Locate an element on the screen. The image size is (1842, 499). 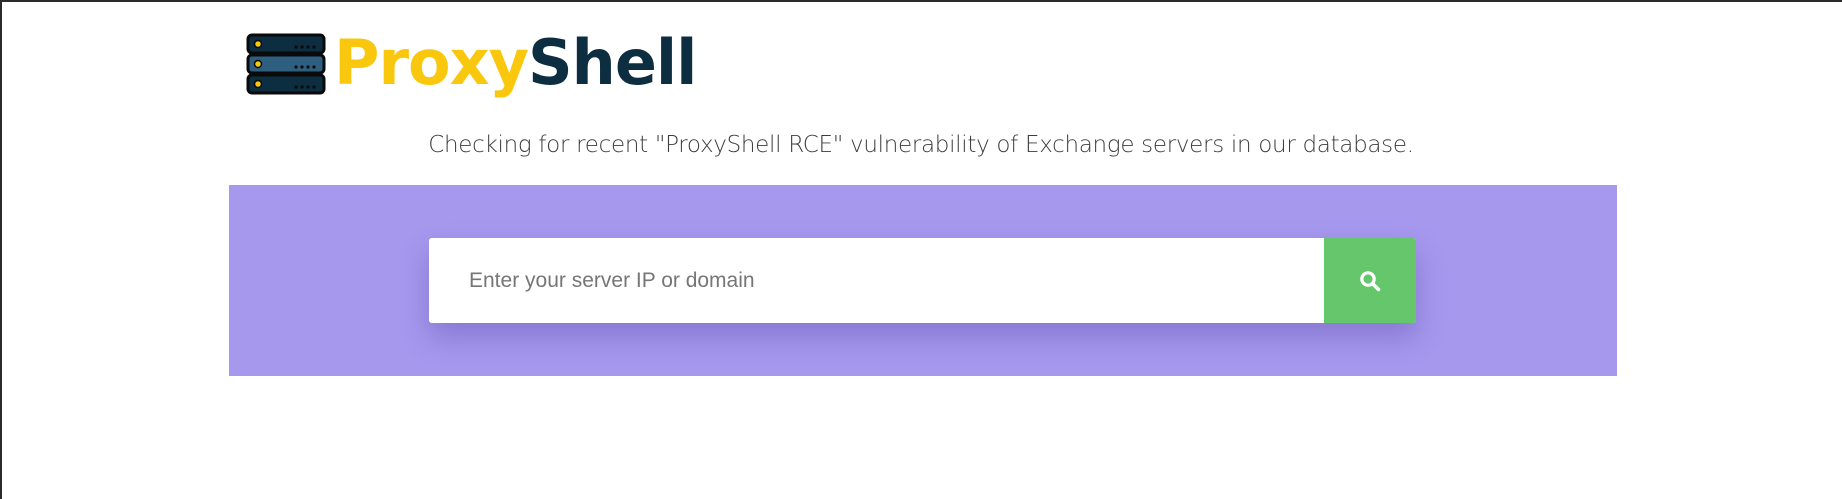
logo-word-shell: Shell is located at coordinates (612, 62).